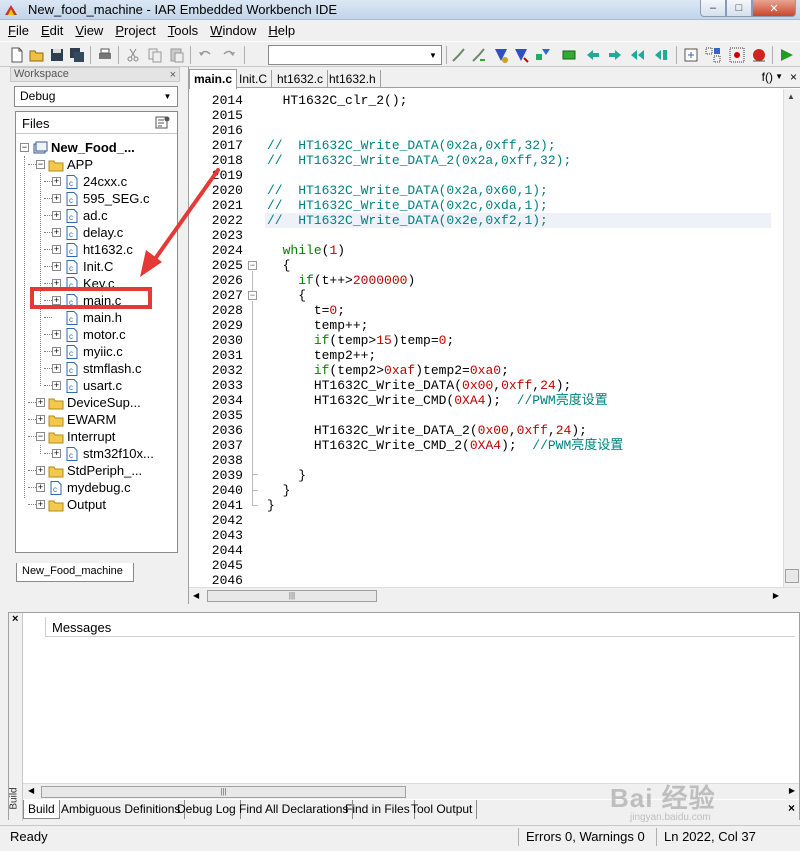 The width and height of the screenshot is (800, 851). Describe the element at coordinates (92, 249) in the screenshot. I see `tree-file-ht1632-c: + c ht1632.c` at that location.